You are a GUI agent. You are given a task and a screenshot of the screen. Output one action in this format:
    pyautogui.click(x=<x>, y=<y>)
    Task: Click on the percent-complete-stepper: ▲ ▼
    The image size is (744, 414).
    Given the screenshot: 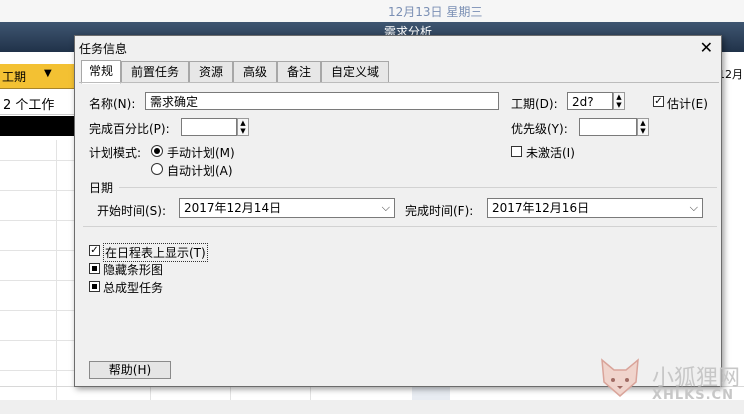 What is the action you would take?
    pyautogui.click(x=243, y=127)
    